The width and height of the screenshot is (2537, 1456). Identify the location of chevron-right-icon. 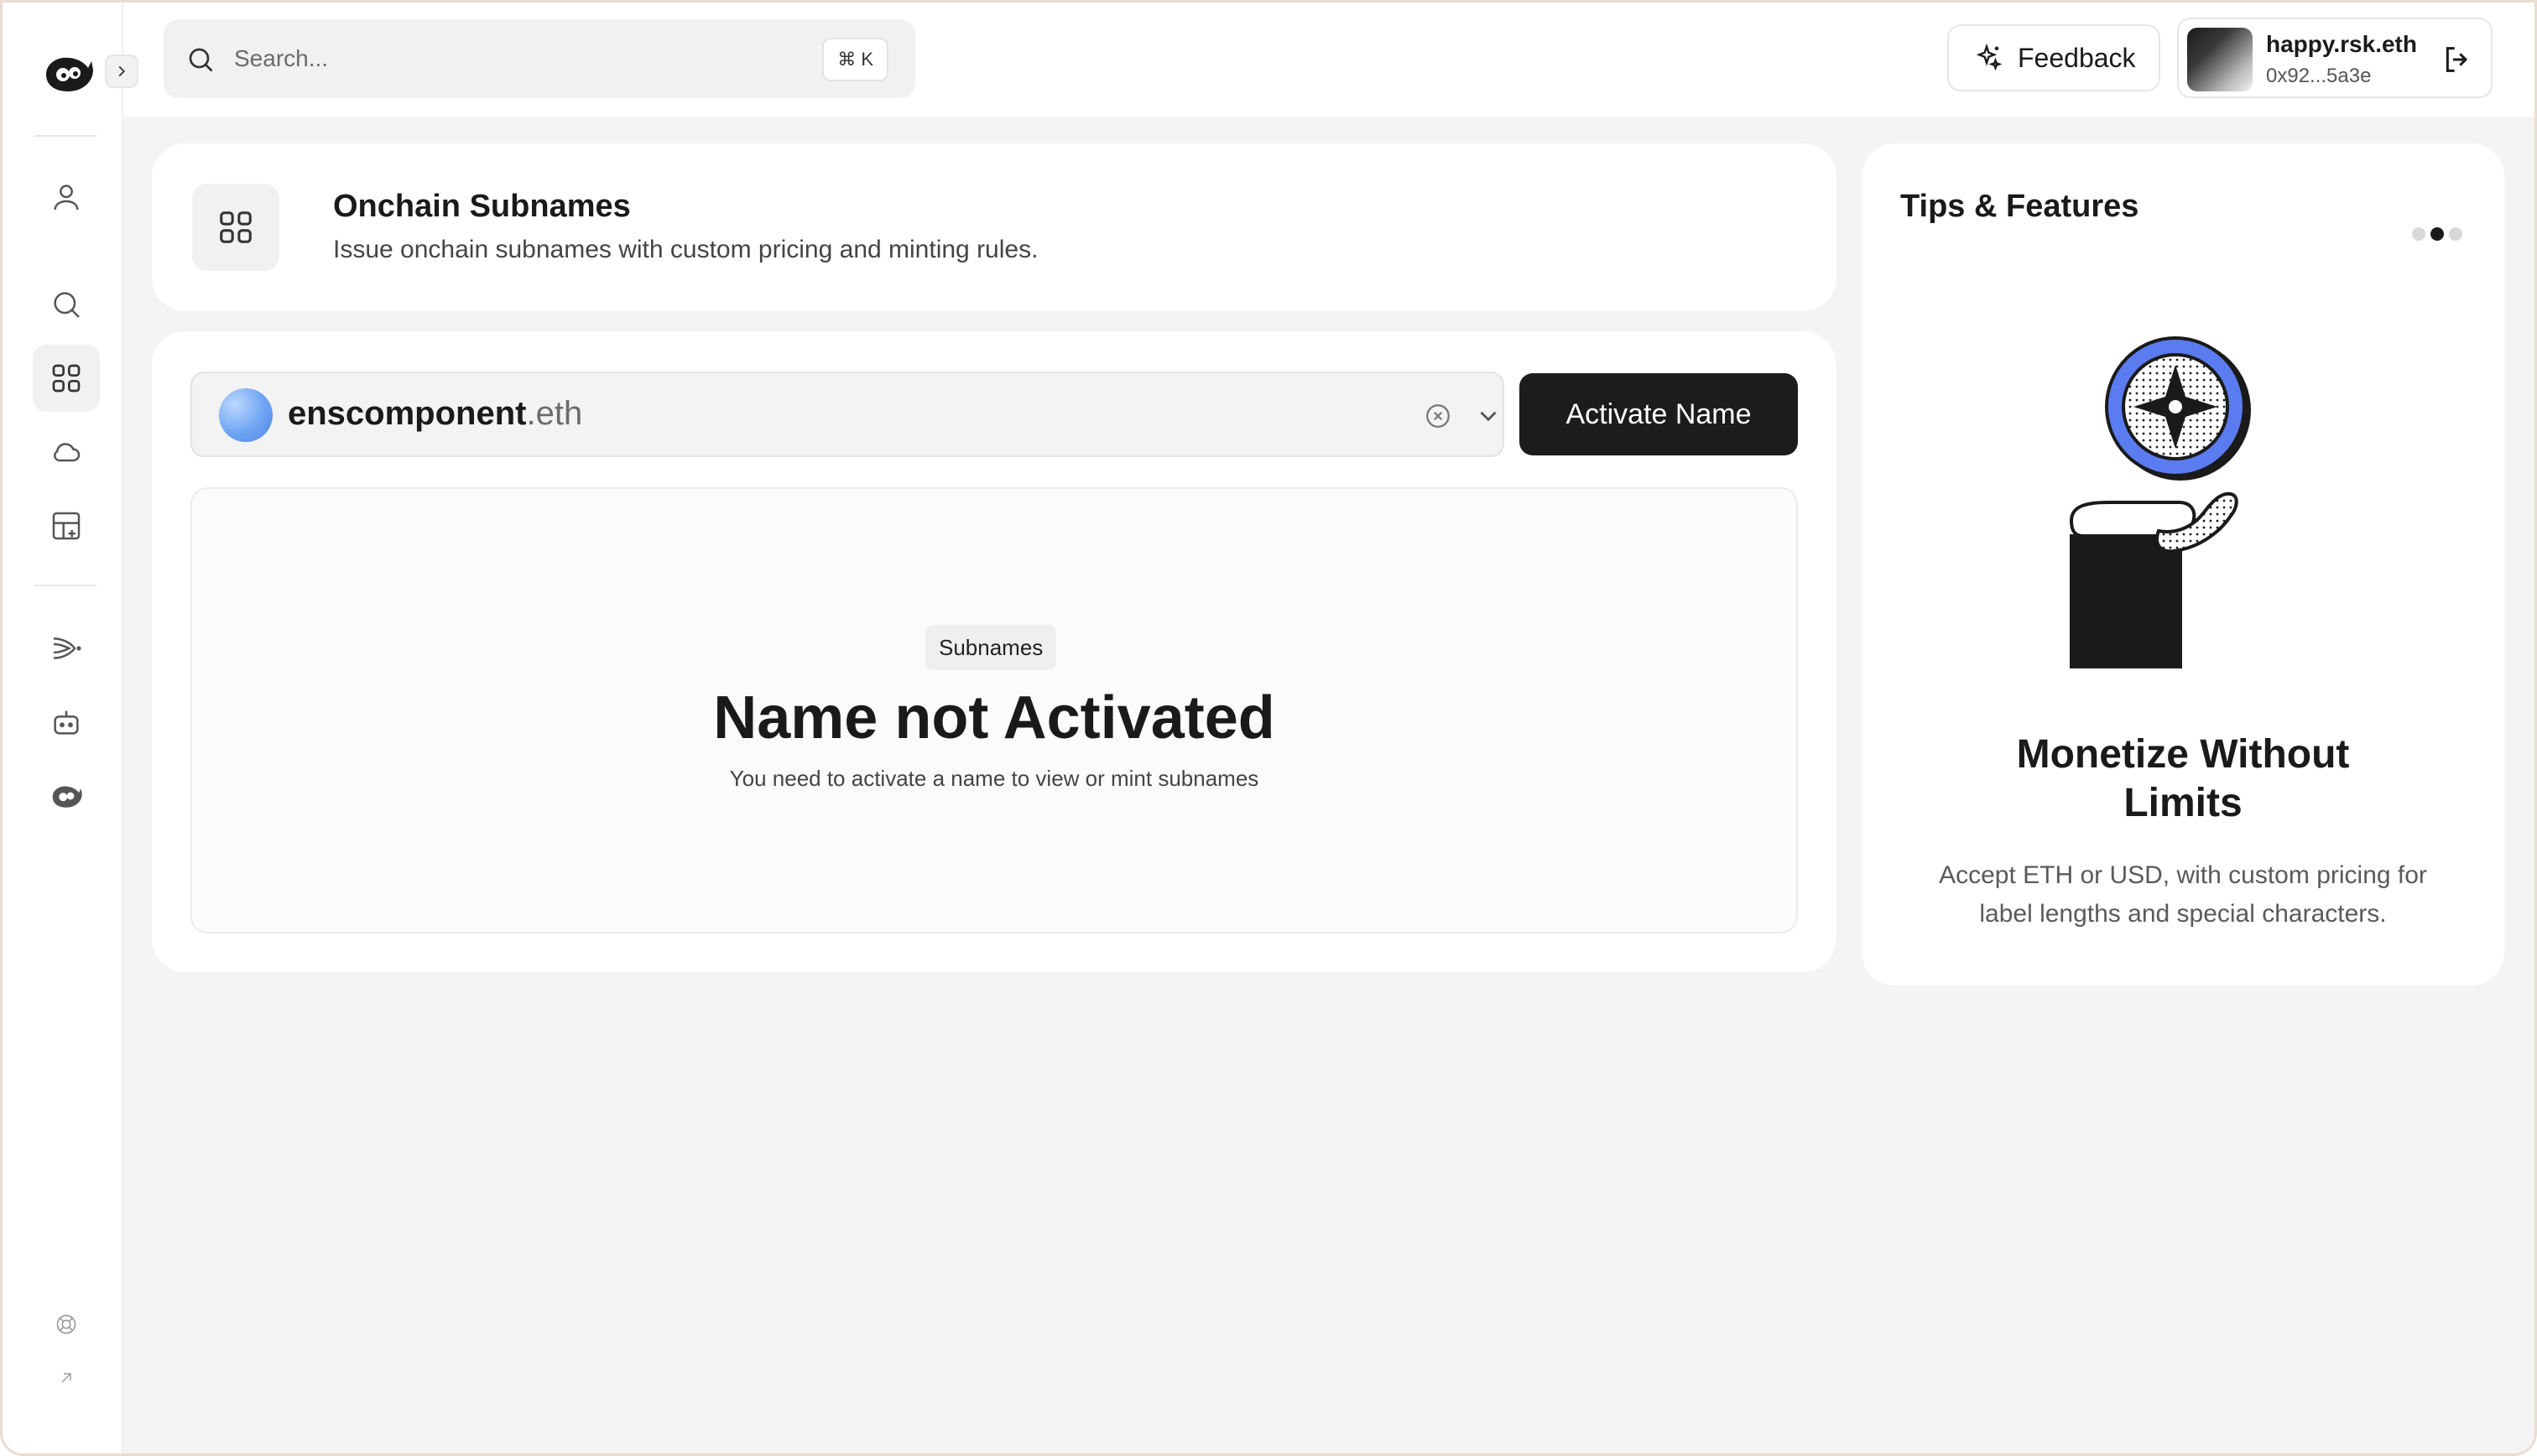
(122, 71).